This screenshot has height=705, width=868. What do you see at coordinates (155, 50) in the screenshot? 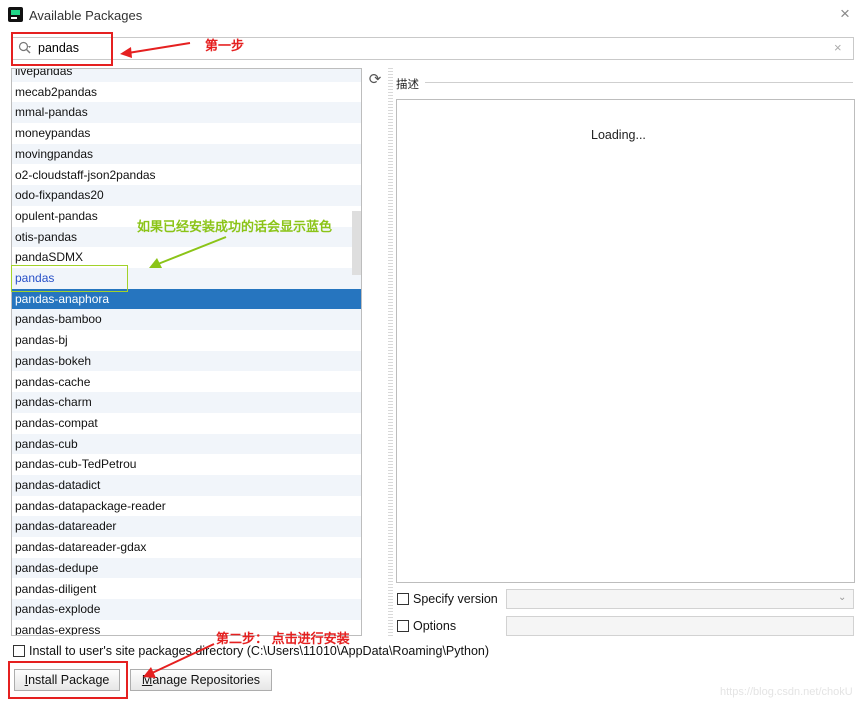
I see `red-arrow-step1` at bounding box center [155, 50].